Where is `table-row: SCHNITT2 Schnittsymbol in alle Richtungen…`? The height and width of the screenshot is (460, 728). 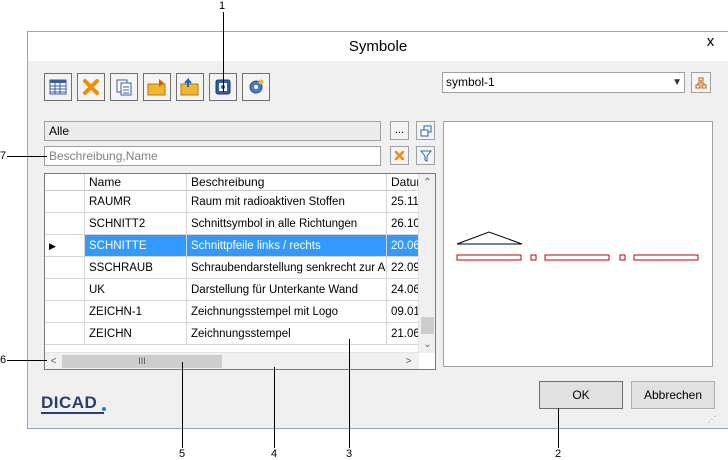
table-row: SCHNITT2 Schnittsymbol in alle Richtungen… is located at coordinates (236, 224).